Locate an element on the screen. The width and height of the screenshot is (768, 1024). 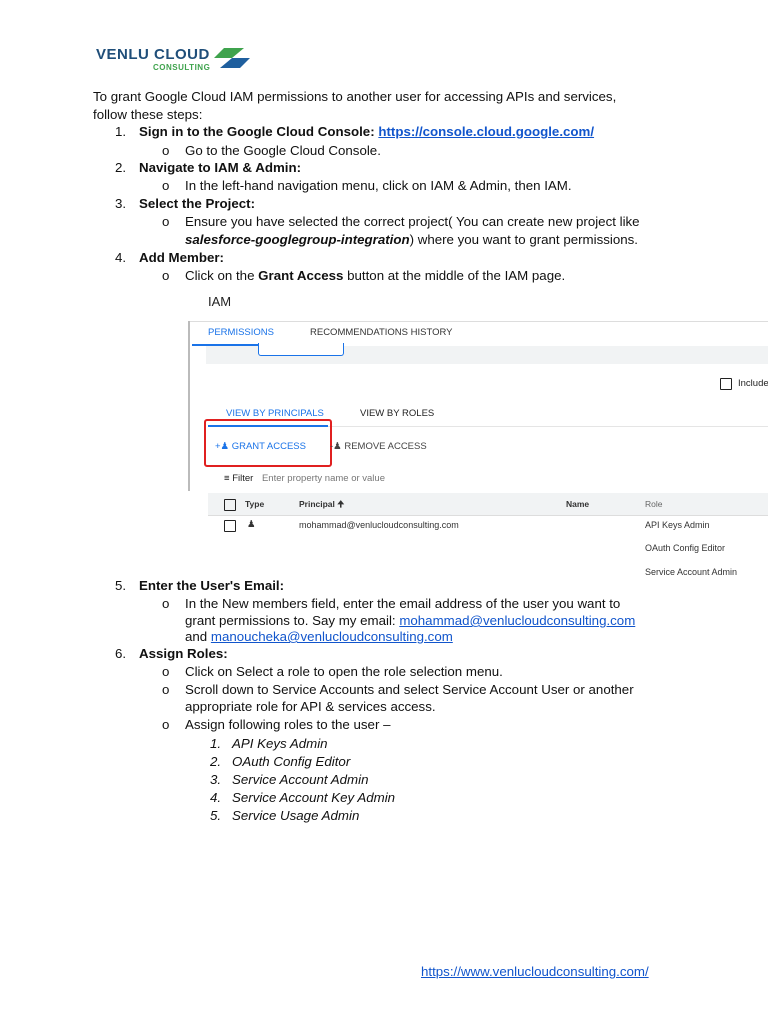
role: Service Account Admin is located at coordinates (691, 572).